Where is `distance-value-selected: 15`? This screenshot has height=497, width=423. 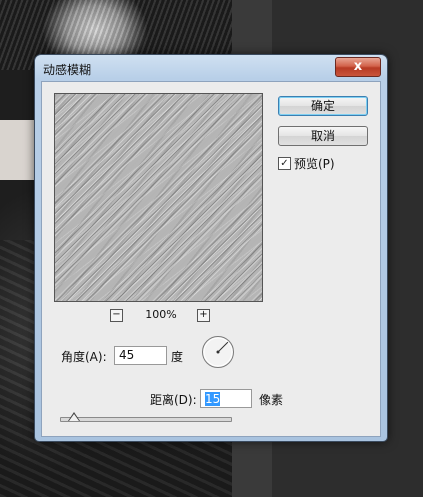 distance-value-selected: 15 is located at coordinates (213, 399).